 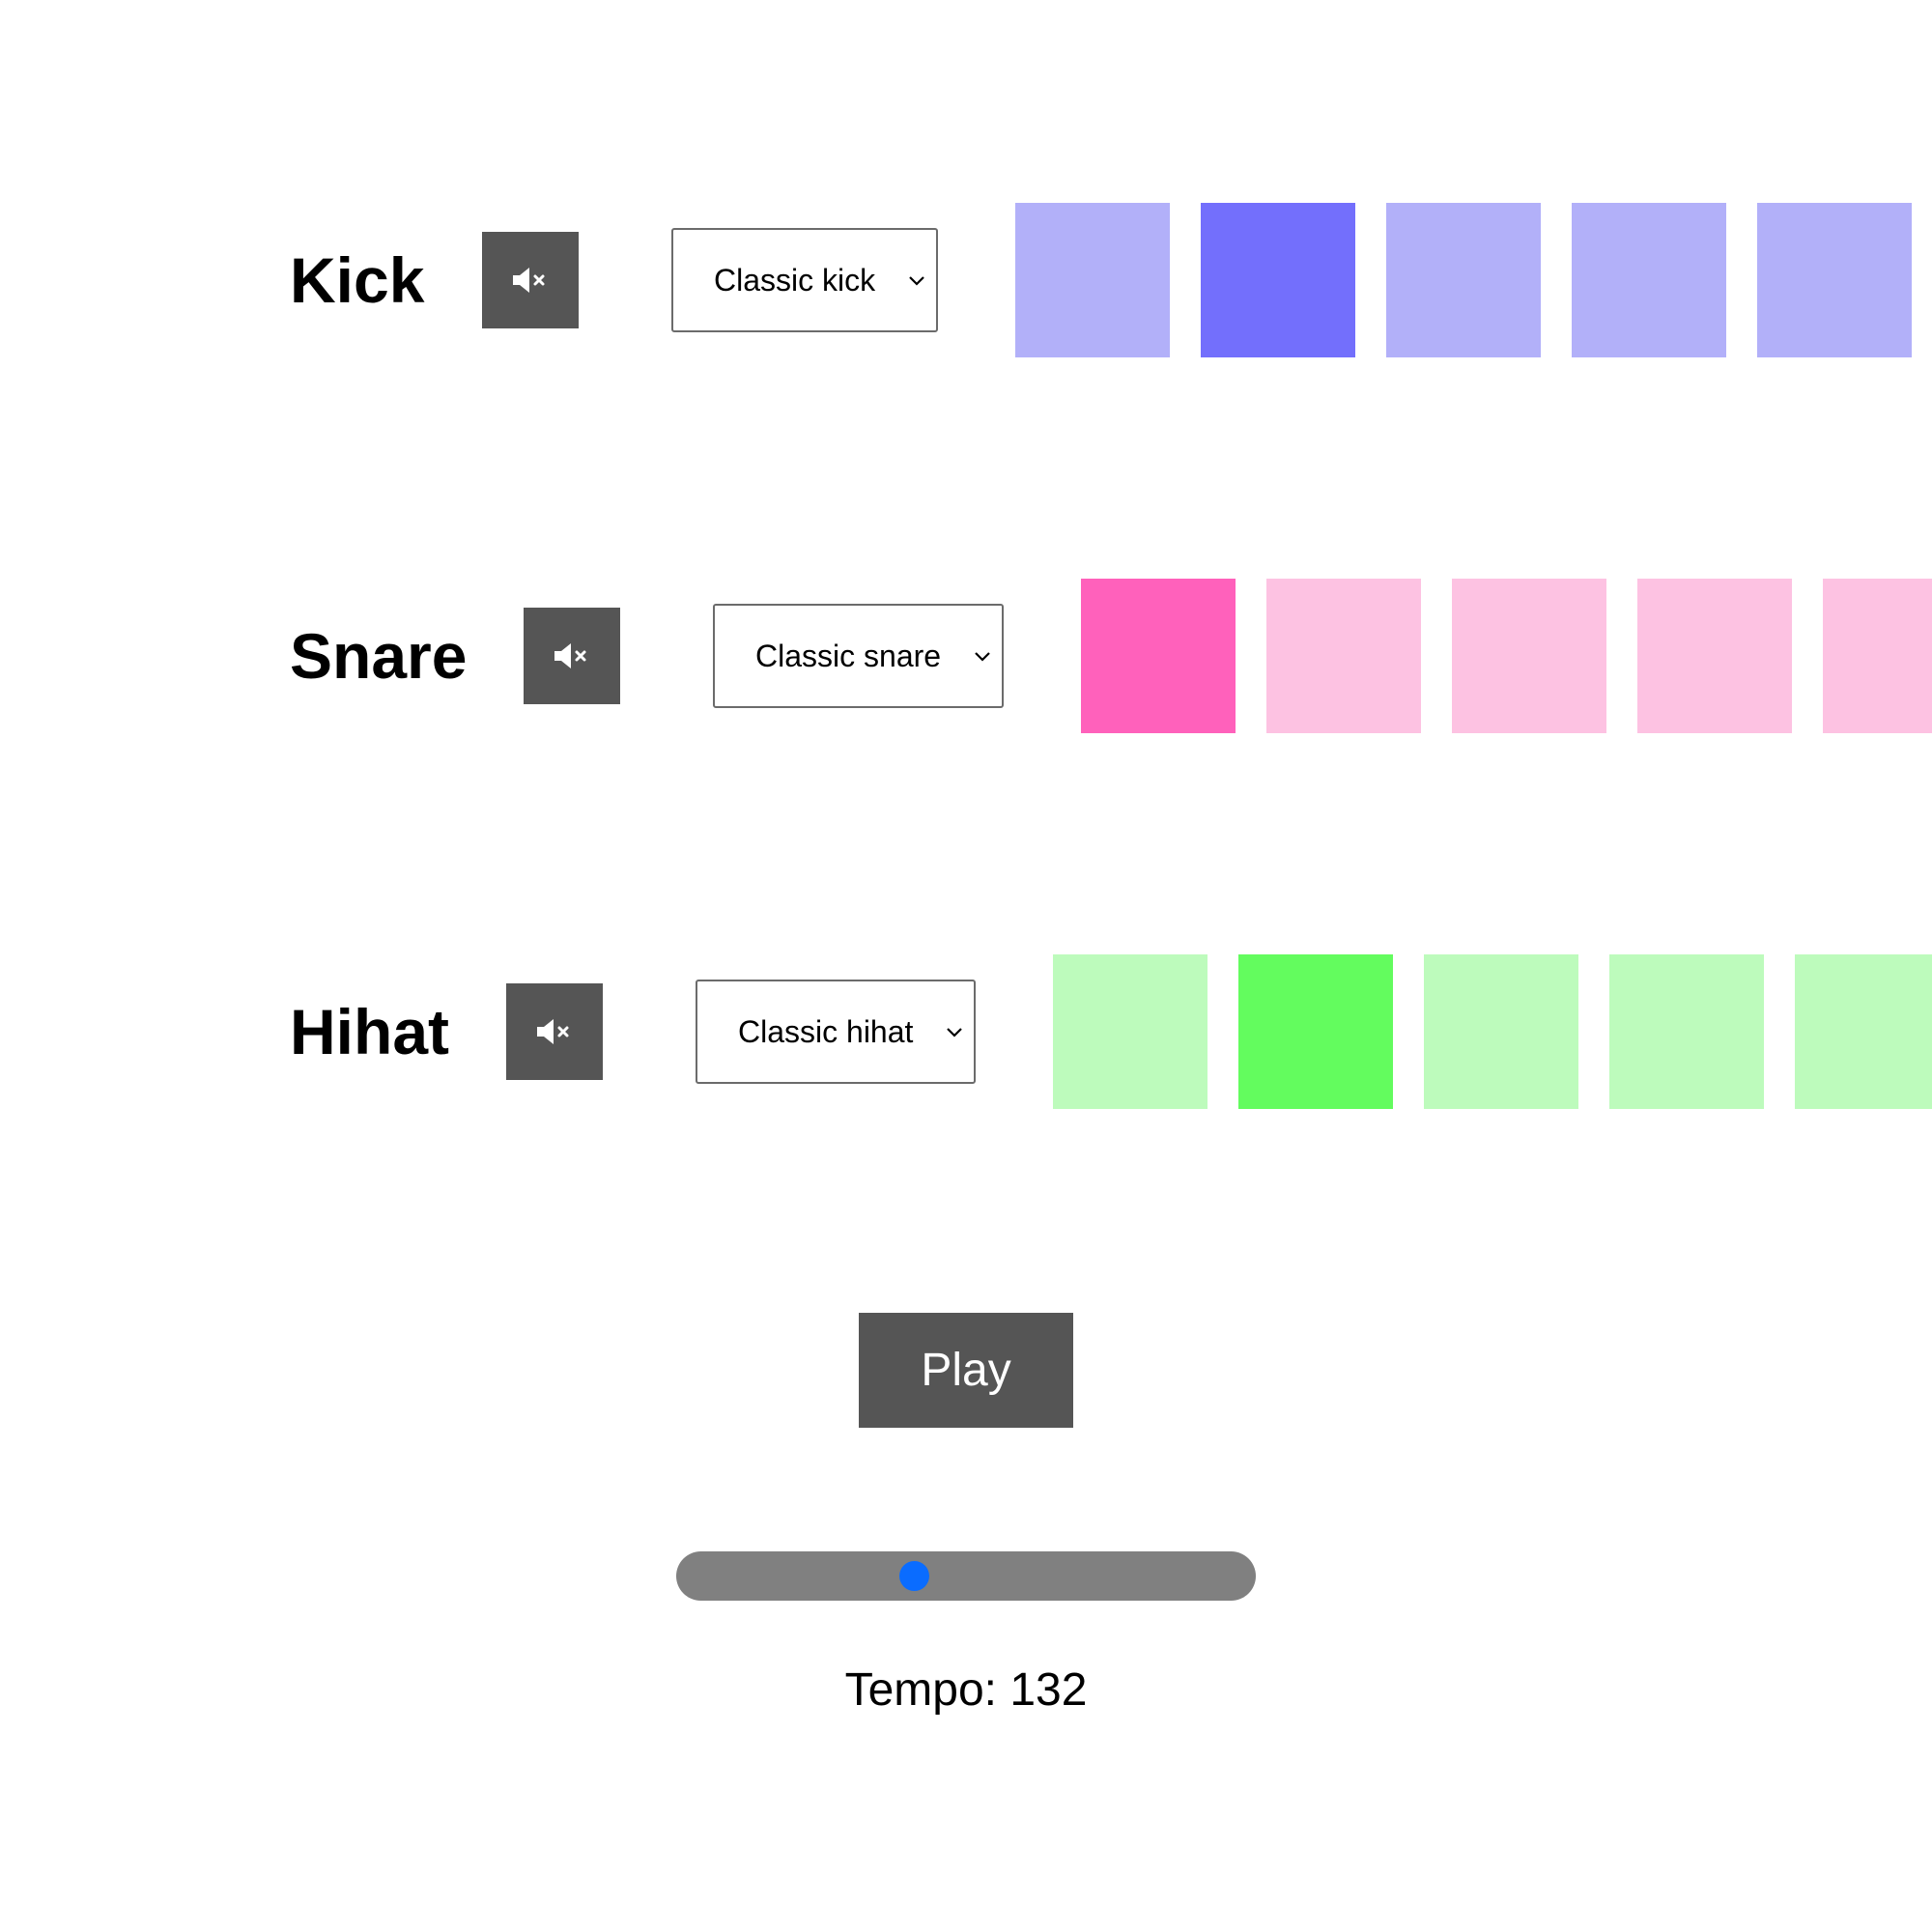 What do you see at coordinates (379, 656) in the screenshot?
I see `track-label: Snare` at bounding box center [379, 656].